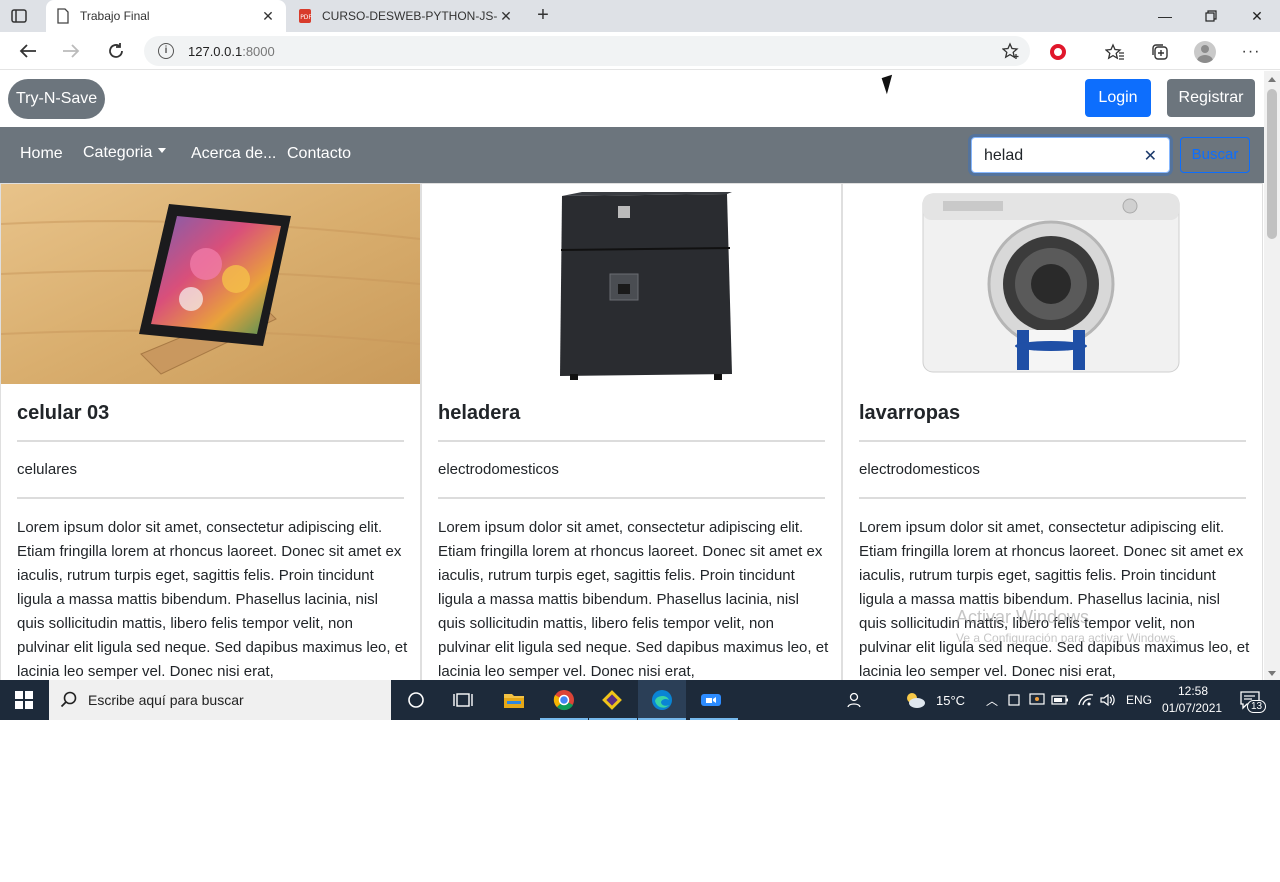 Image resolution: width=1280 pixels, height=882 pixels. What do you see at coordinates (166, 700) in the screenshot?
I see `taskbar-search-placeholder: Escribe aquí para buscar` at bounding box center [166, 700].